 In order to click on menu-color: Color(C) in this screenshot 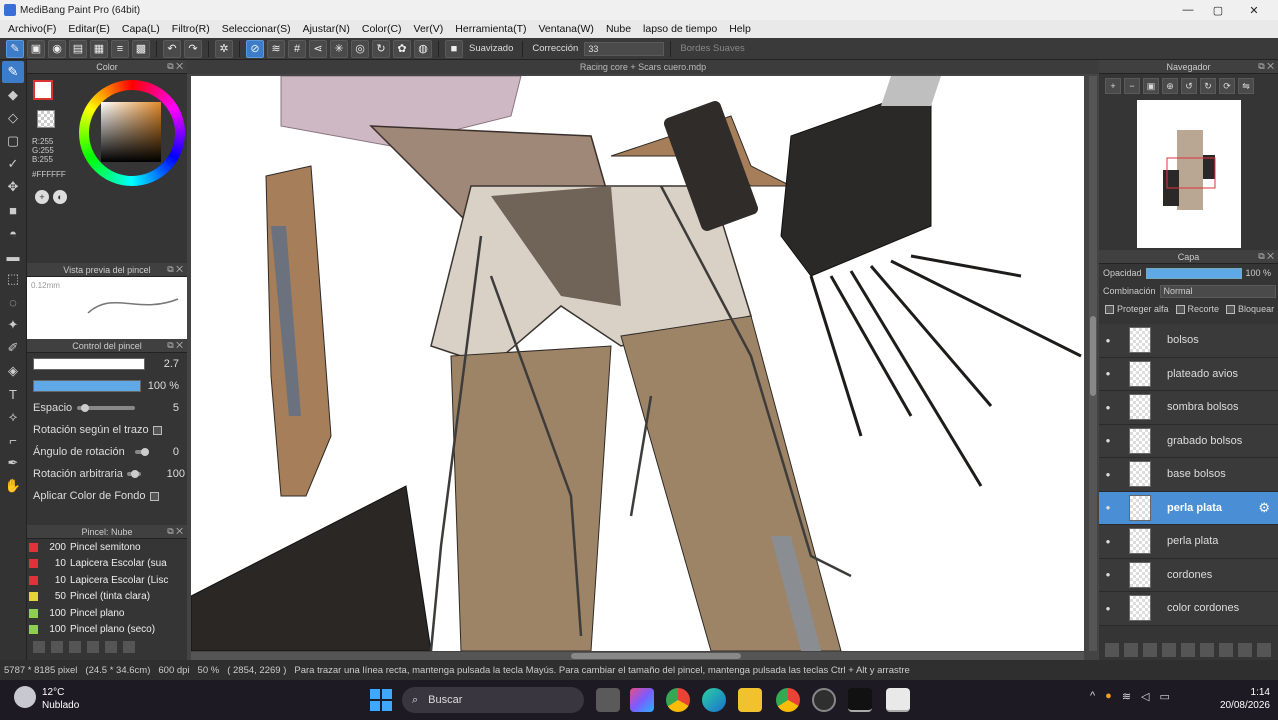, I will do `click(382, 29)`.